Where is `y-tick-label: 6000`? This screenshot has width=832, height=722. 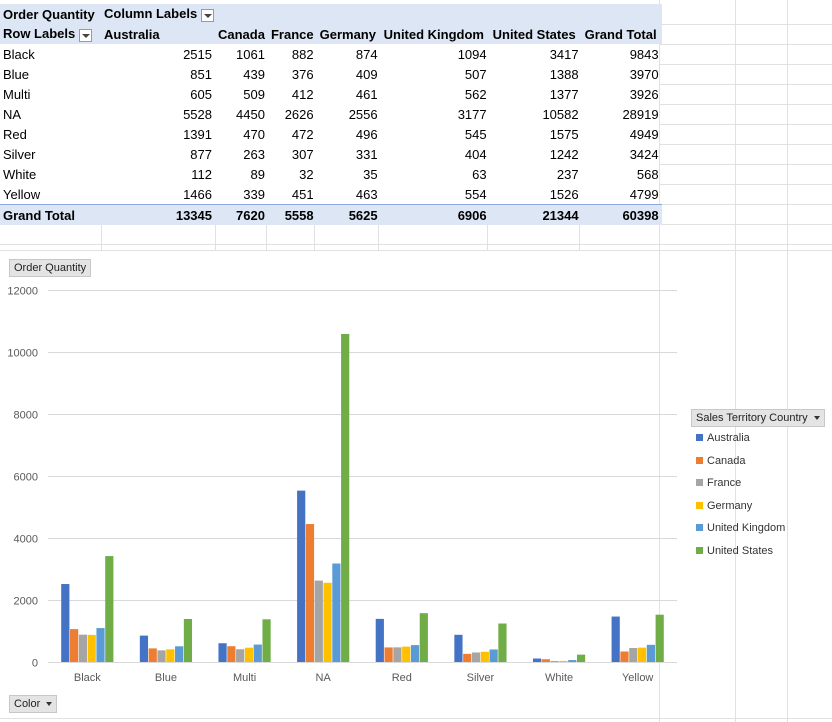 y-tick-label: 6000 is located at coordinates (26, 478).